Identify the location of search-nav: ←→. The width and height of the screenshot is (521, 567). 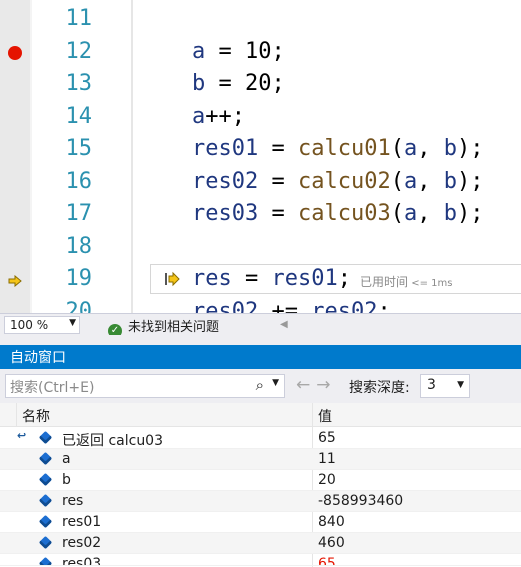
(316, 385).